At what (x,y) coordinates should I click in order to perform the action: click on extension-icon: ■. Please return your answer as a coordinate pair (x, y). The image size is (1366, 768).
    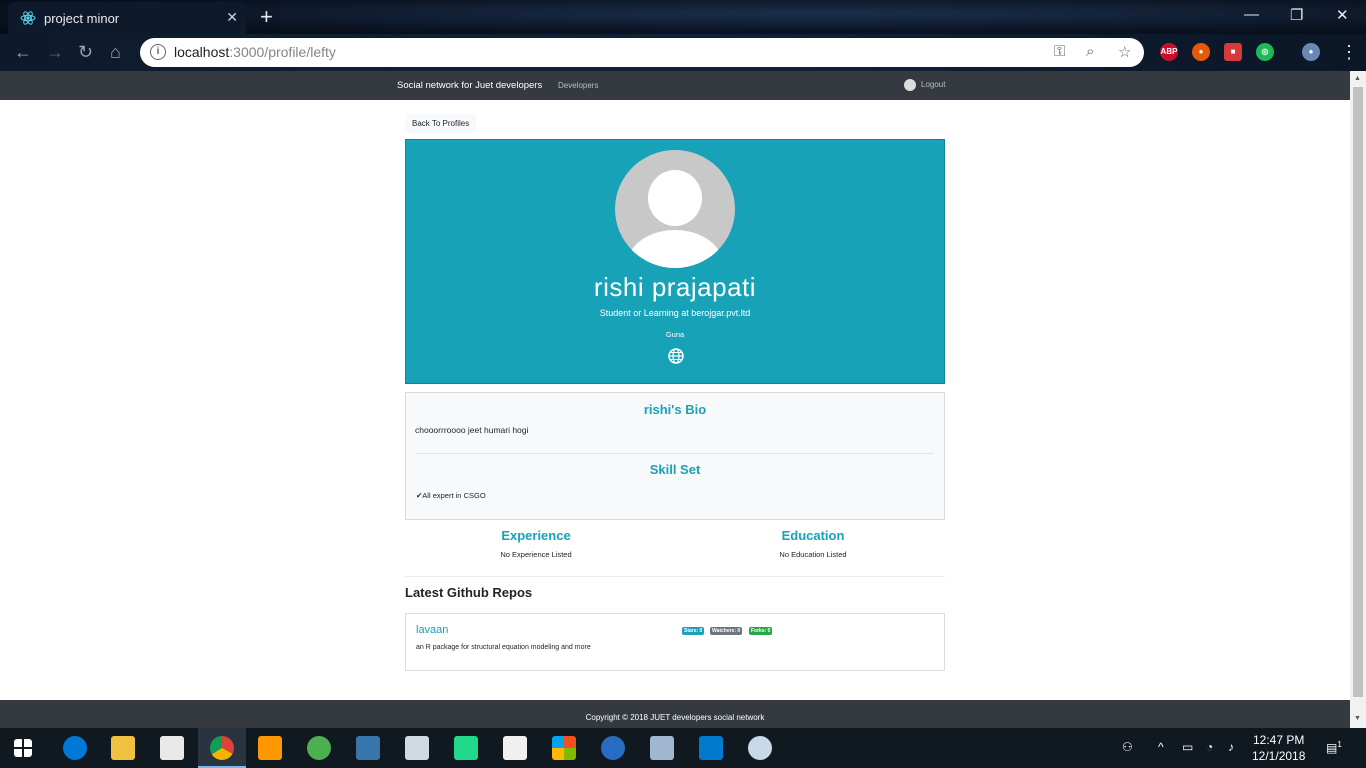
    Looking at the image, I should click on (1233, 52).